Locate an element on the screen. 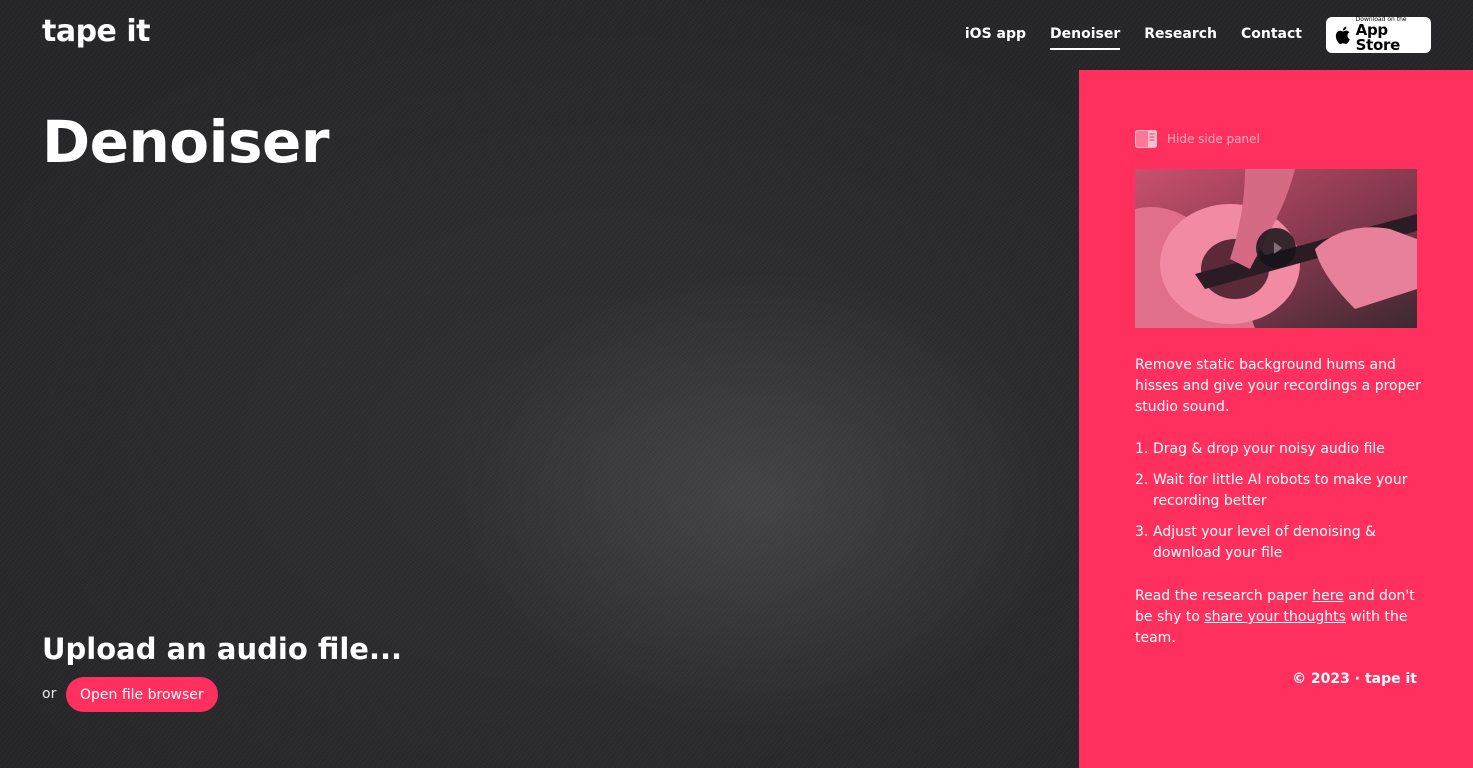  step-number: 3. is located at coordinates (1142, 532).